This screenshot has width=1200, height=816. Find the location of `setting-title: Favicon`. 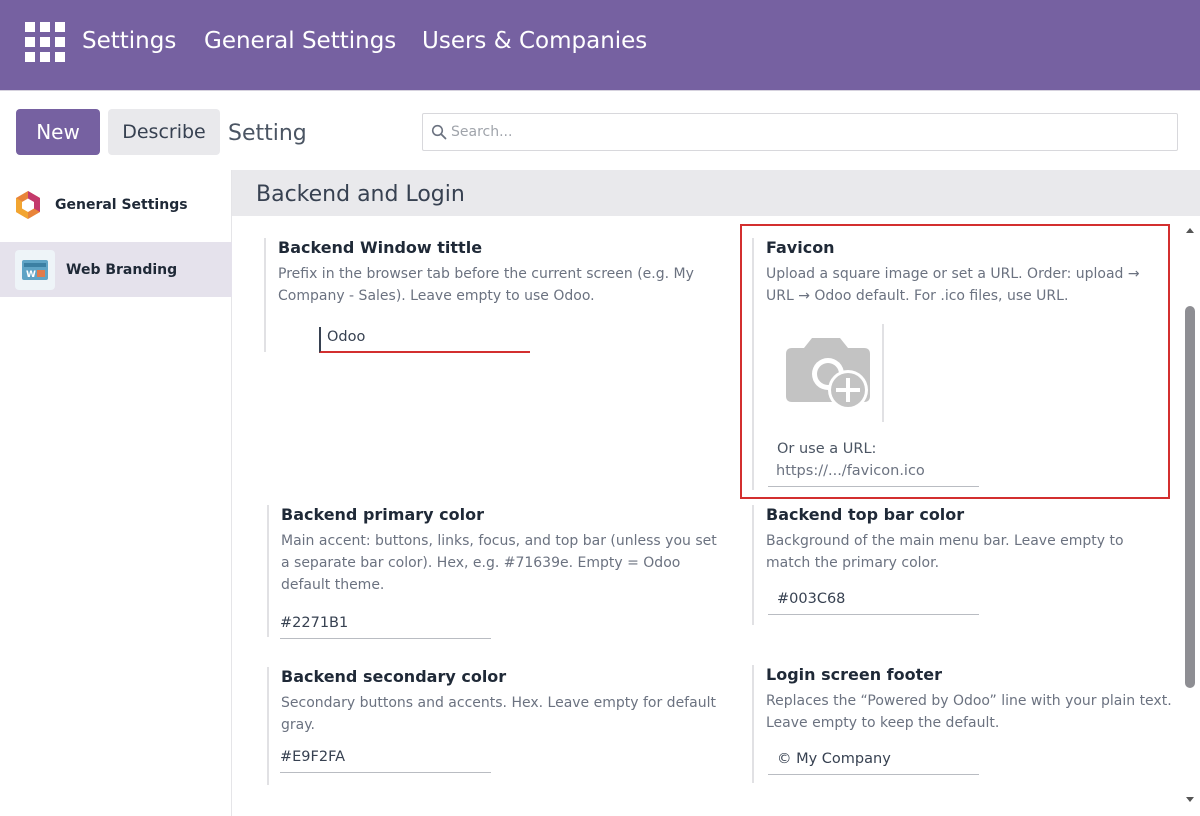

setting-title: Favicon is located at coordinates (800, 247).